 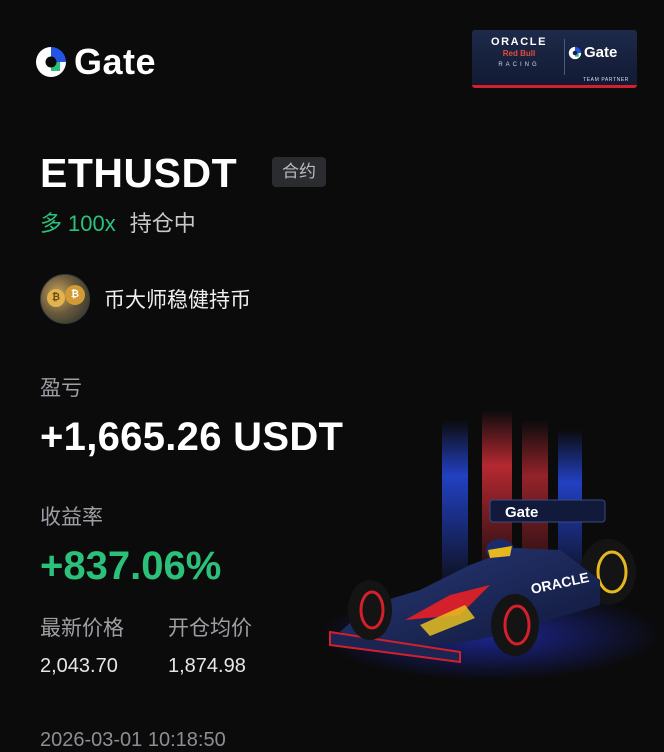 What do you see at coordinates (71, 517) in the screenshot?
I see `roi-label: 收益率` at bounding box center [71, 517].